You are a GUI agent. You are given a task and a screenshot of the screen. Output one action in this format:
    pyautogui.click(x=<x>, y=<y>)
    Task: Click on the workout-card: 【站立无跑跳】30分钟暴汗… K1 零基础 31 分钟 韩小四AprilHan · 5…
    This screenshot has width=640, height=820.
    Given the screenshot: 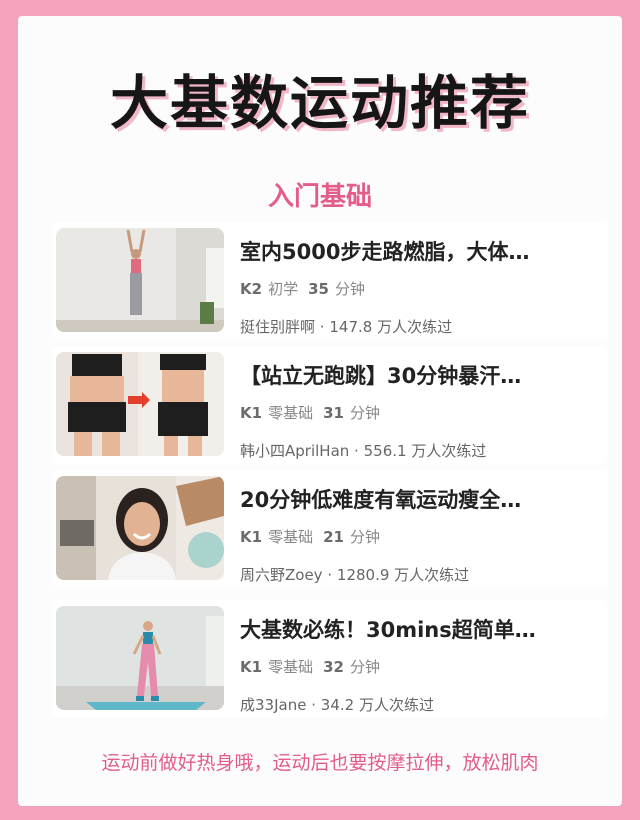 What is the action you would take?
    pyautogui.click(x=330, y=405)
    